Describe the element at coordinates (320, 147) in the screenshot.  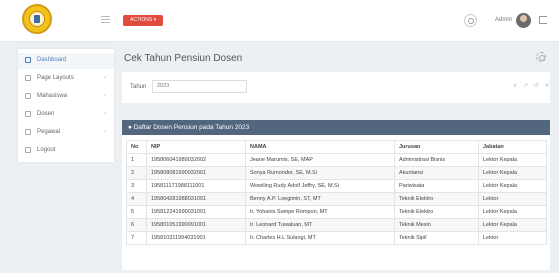
I see `column-header: NAMA` at that location.